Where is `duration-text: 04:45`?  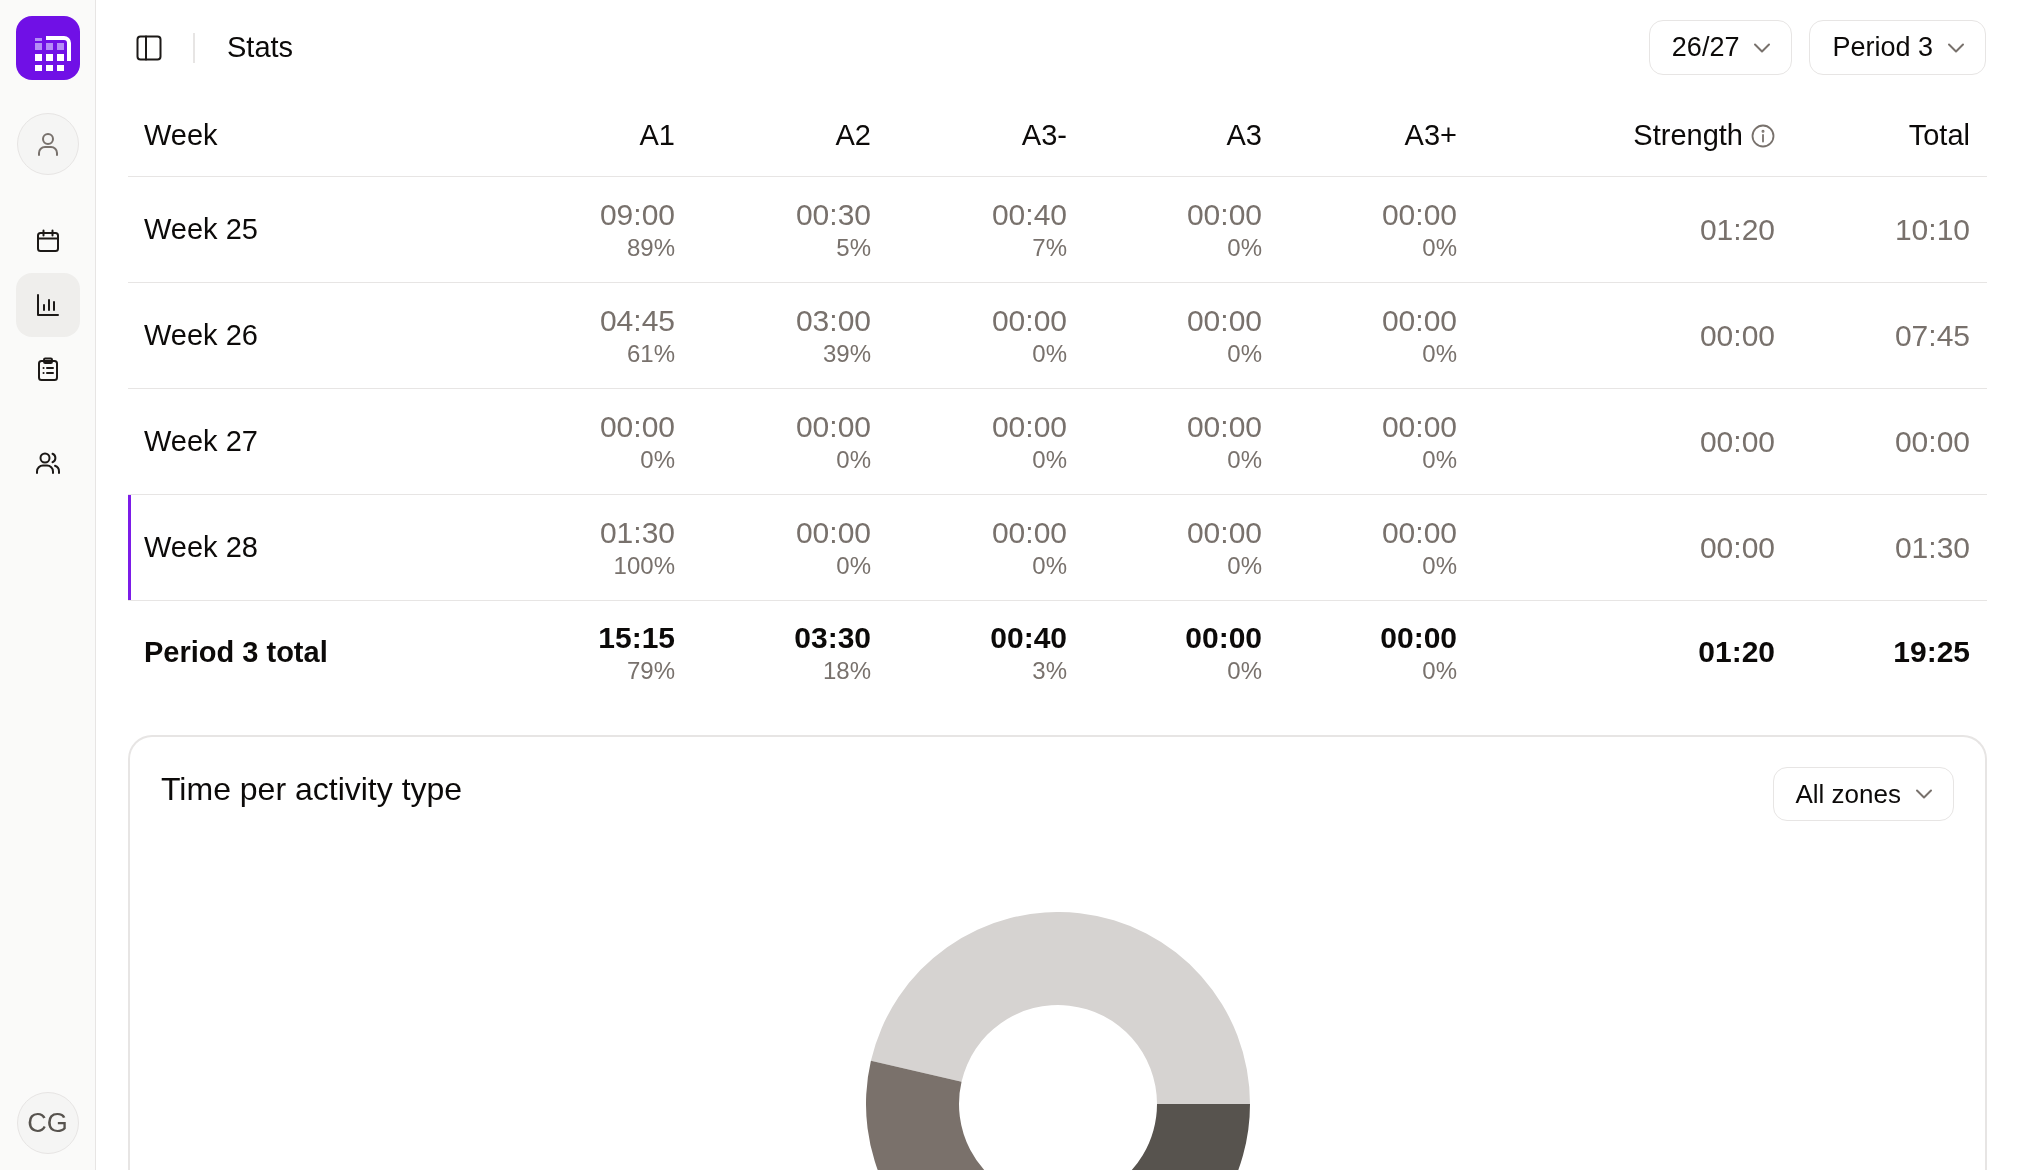
duration-text: 04:45 is located at coordinates (637, 321).